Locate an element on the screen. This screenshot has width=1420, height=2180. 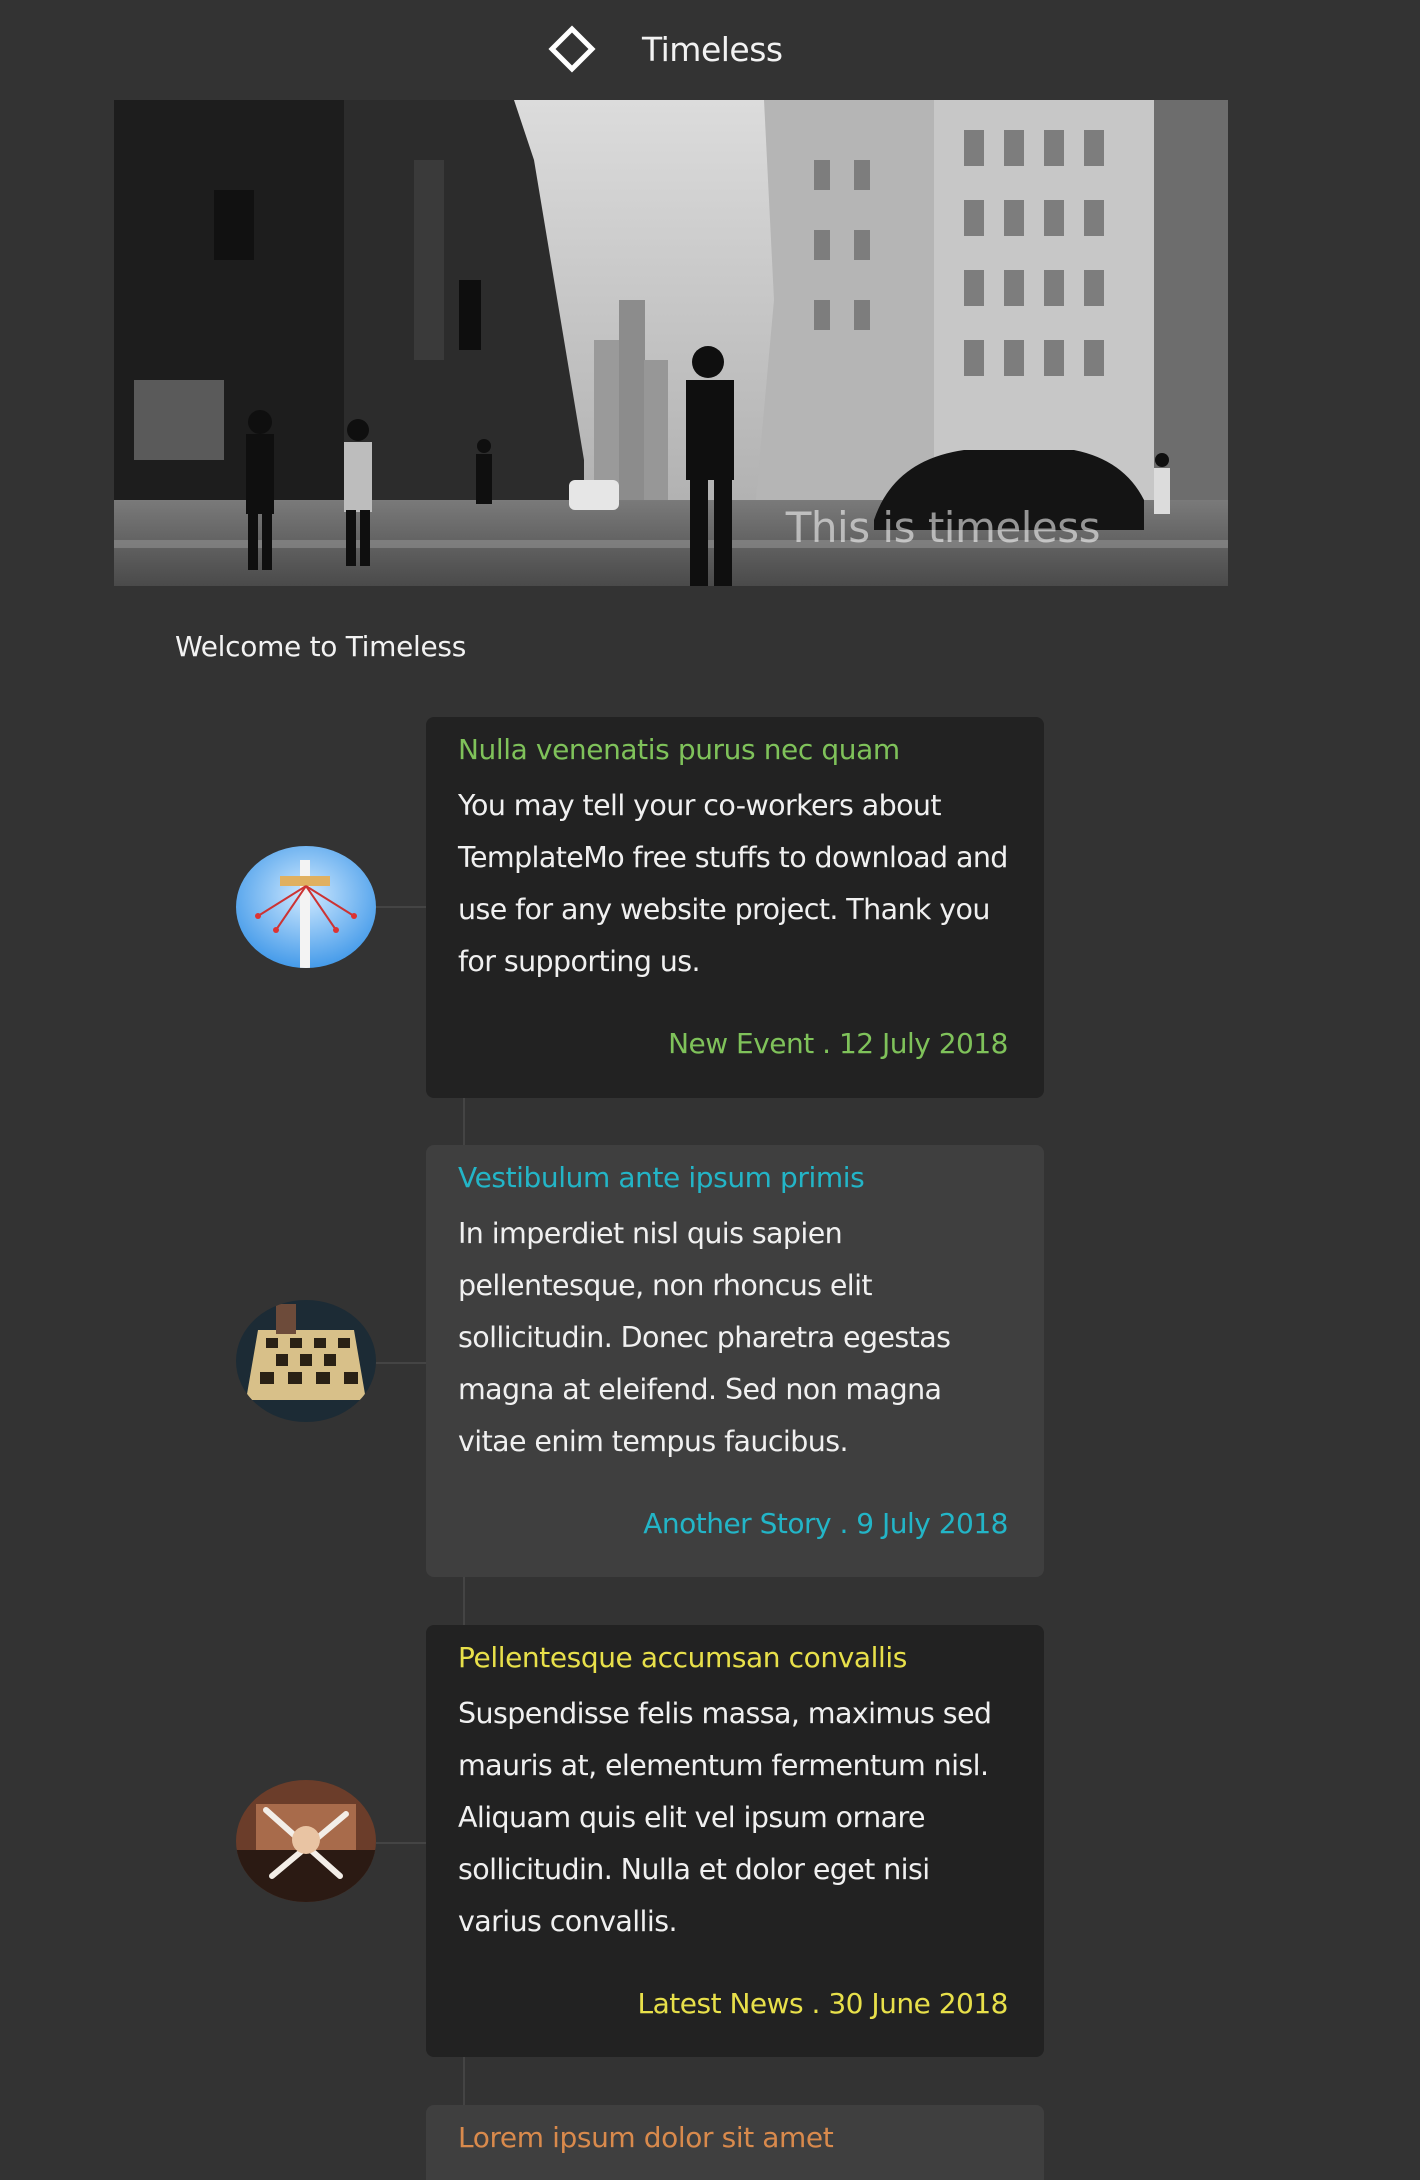
brand-name: Timeless is located at coordinates (712, 49).